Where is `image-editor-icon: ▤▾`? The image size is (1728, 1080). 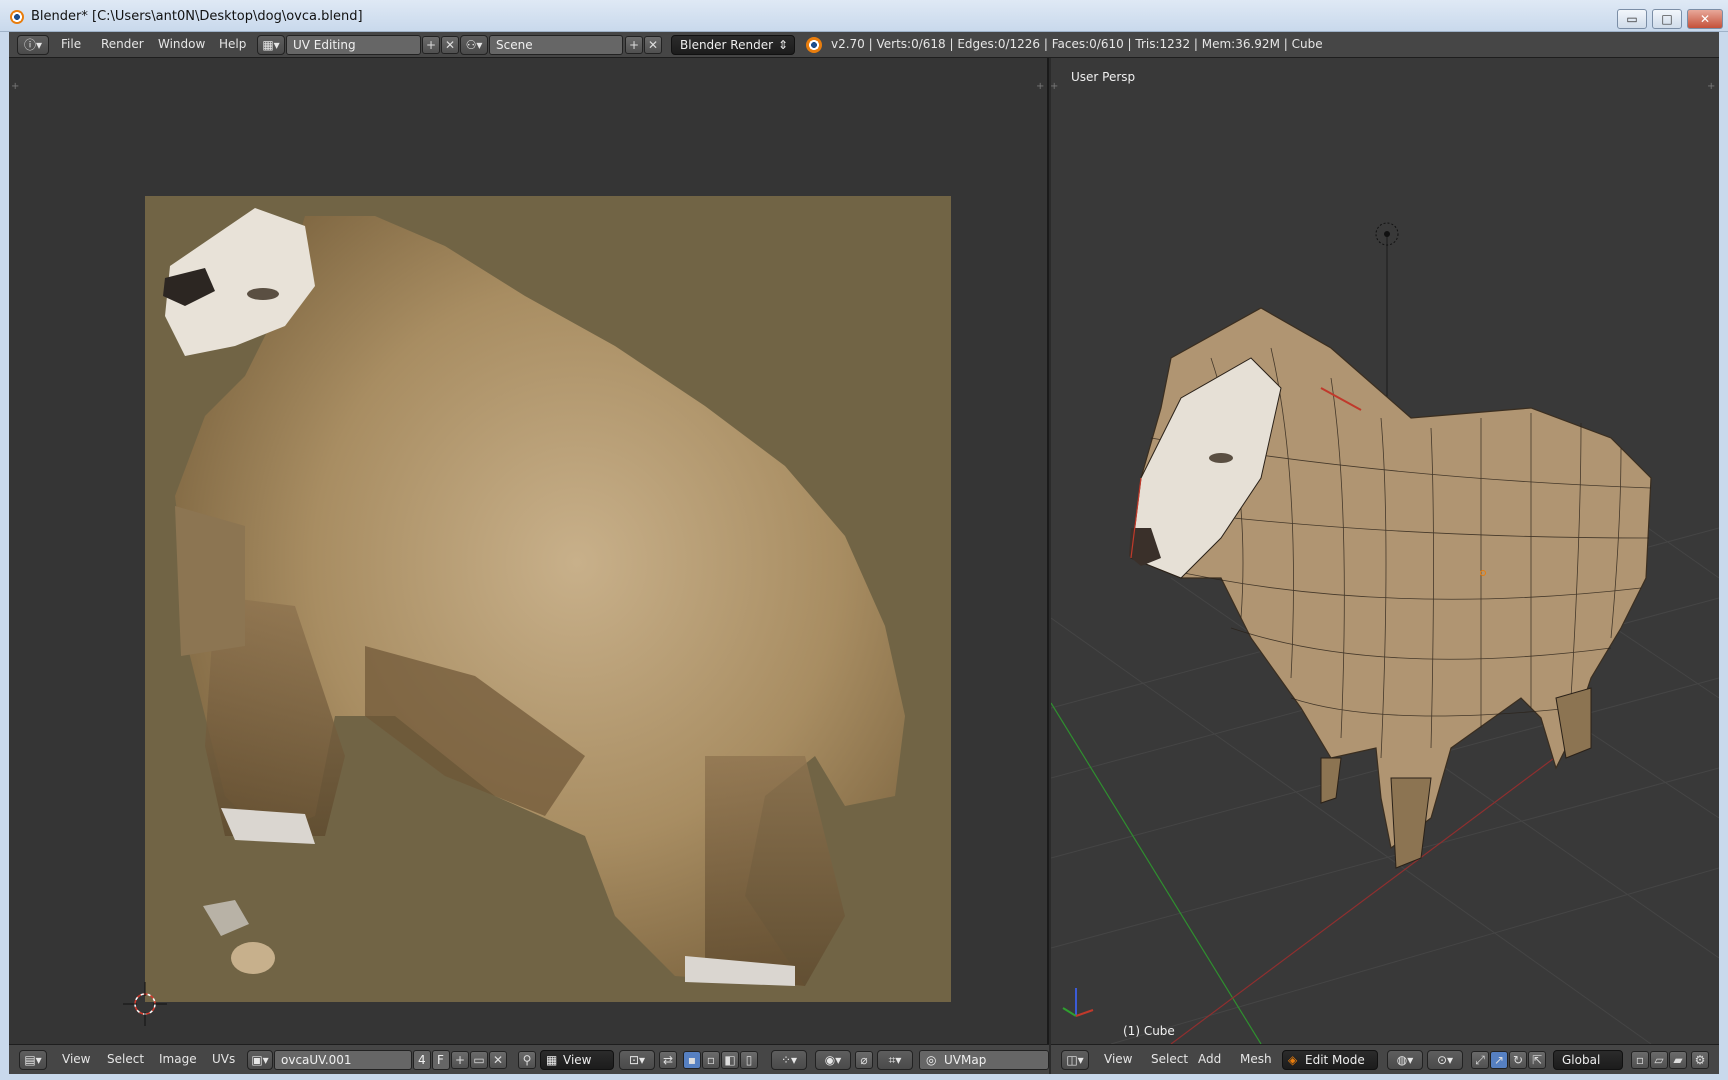 image-editor-icon: ▤▾ is located at coordinates (33, 1060).